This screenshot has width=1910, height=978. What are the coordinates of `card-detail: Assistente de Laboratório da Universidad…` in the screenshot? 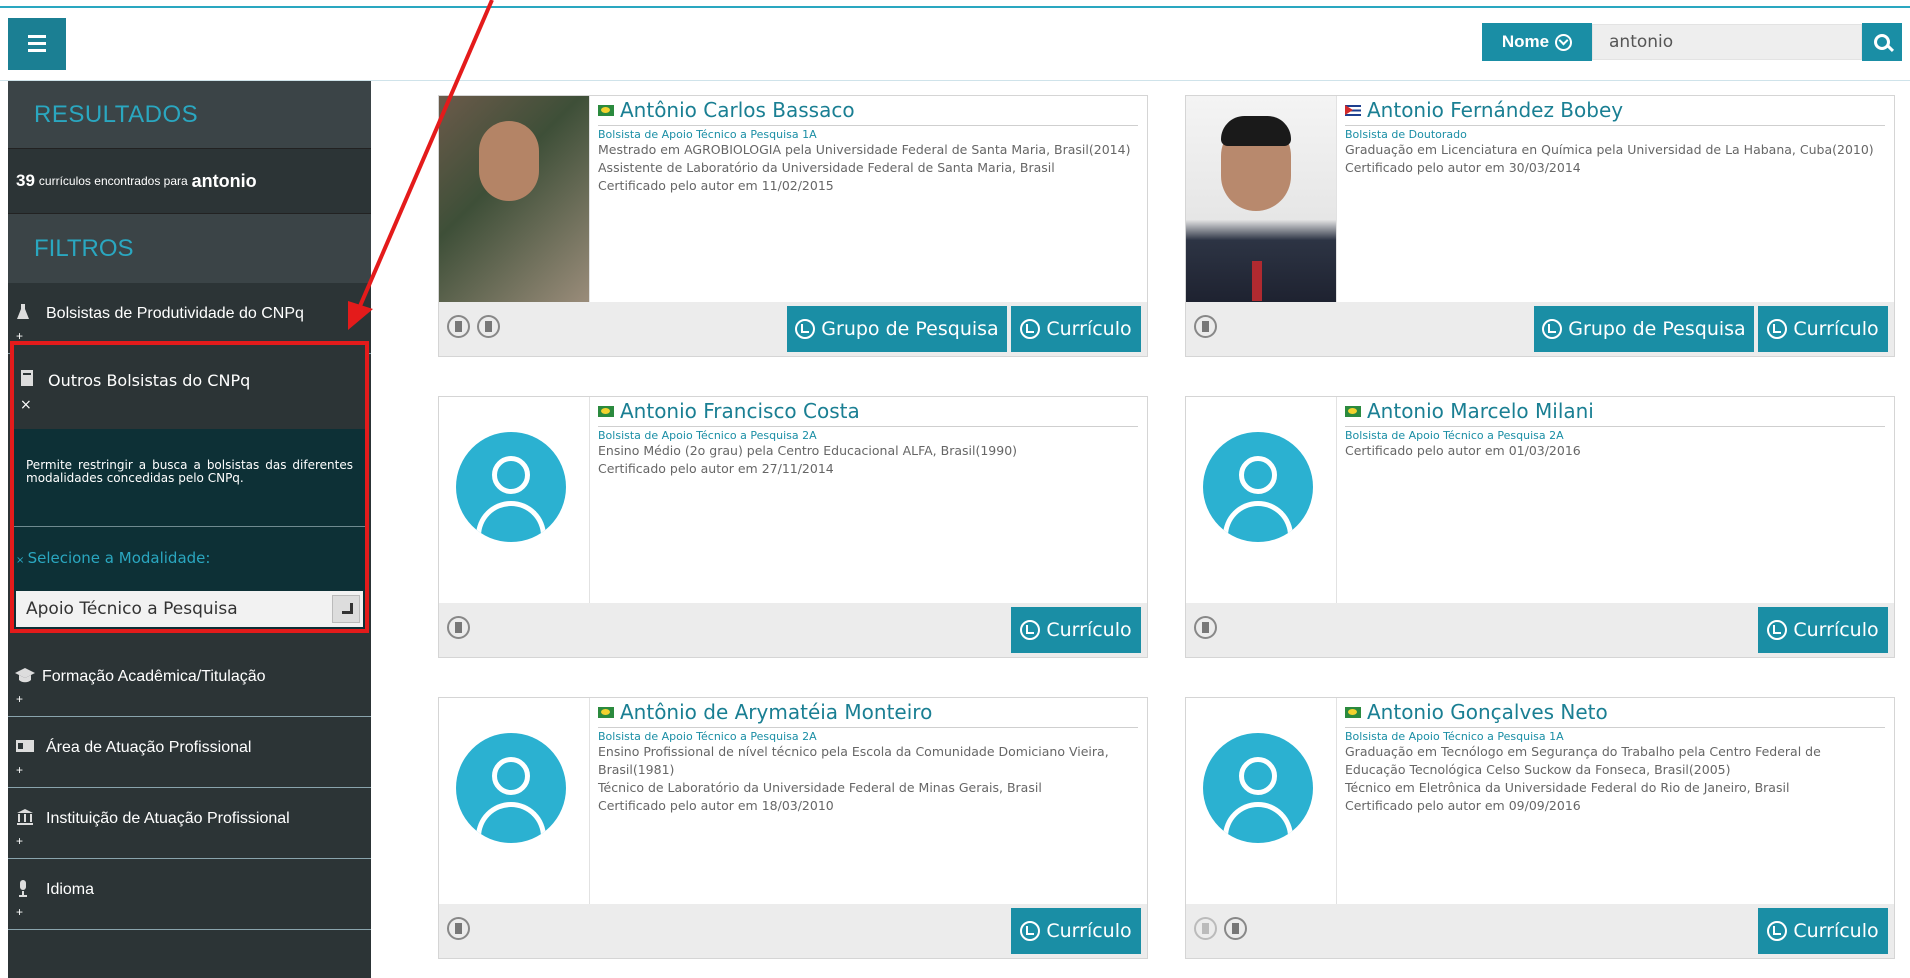 It's located at (826, 167).